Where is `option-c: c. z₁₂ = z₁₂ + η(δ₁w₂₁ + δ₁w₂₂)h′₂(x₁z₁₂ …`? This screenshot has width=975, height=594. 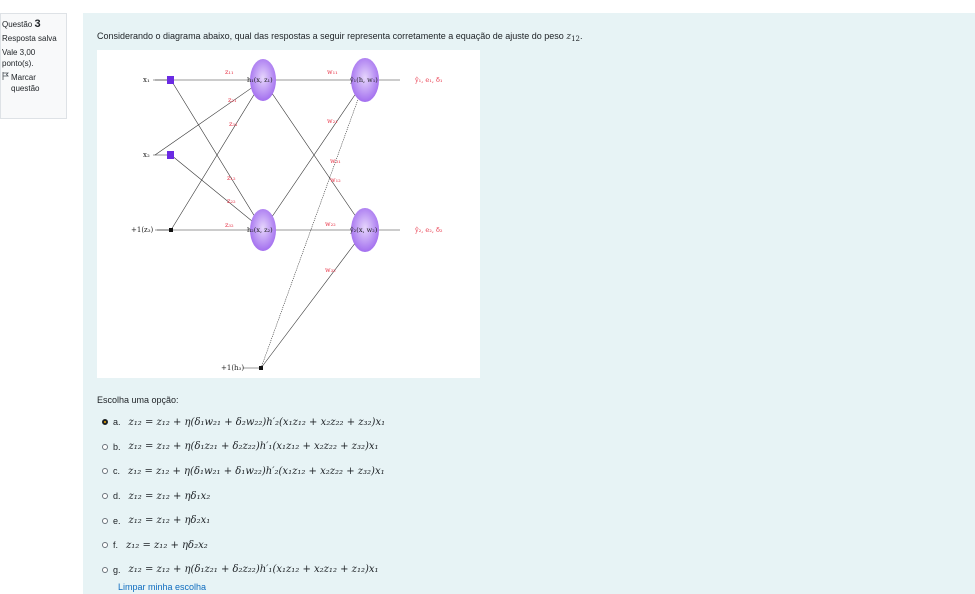 option-c: c. z₁₂ = z₁₂ + η(δ₁w₂₁ + δ₁w₂₂)h′₂(x₁z₁₂ … is located at coordinates (243, 471).